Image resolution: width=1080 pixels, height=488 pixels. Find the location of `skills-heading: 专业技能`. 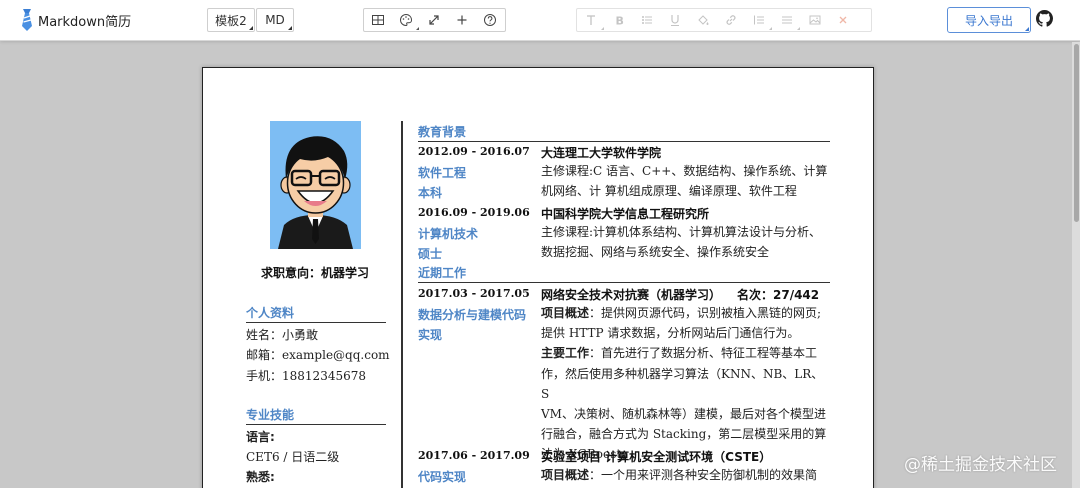

skills-heading: 专业技能 is located at coordinates (316, 415).